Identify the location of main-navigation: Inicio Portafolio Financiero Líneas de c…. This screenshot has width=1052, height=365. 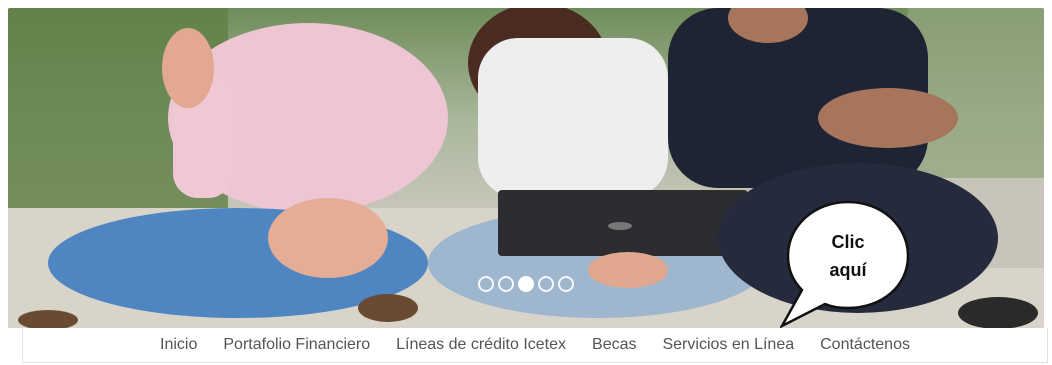
(535, 345).